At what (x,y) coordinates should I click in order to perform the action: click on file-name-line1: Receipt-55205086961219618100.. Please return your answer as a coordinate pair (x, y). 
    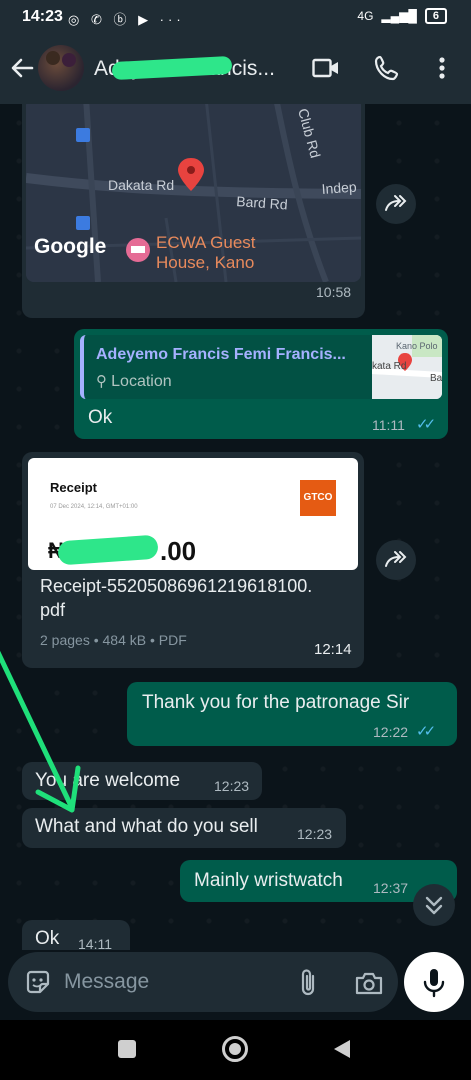
    Looking at the image, I should click on (176, 586).